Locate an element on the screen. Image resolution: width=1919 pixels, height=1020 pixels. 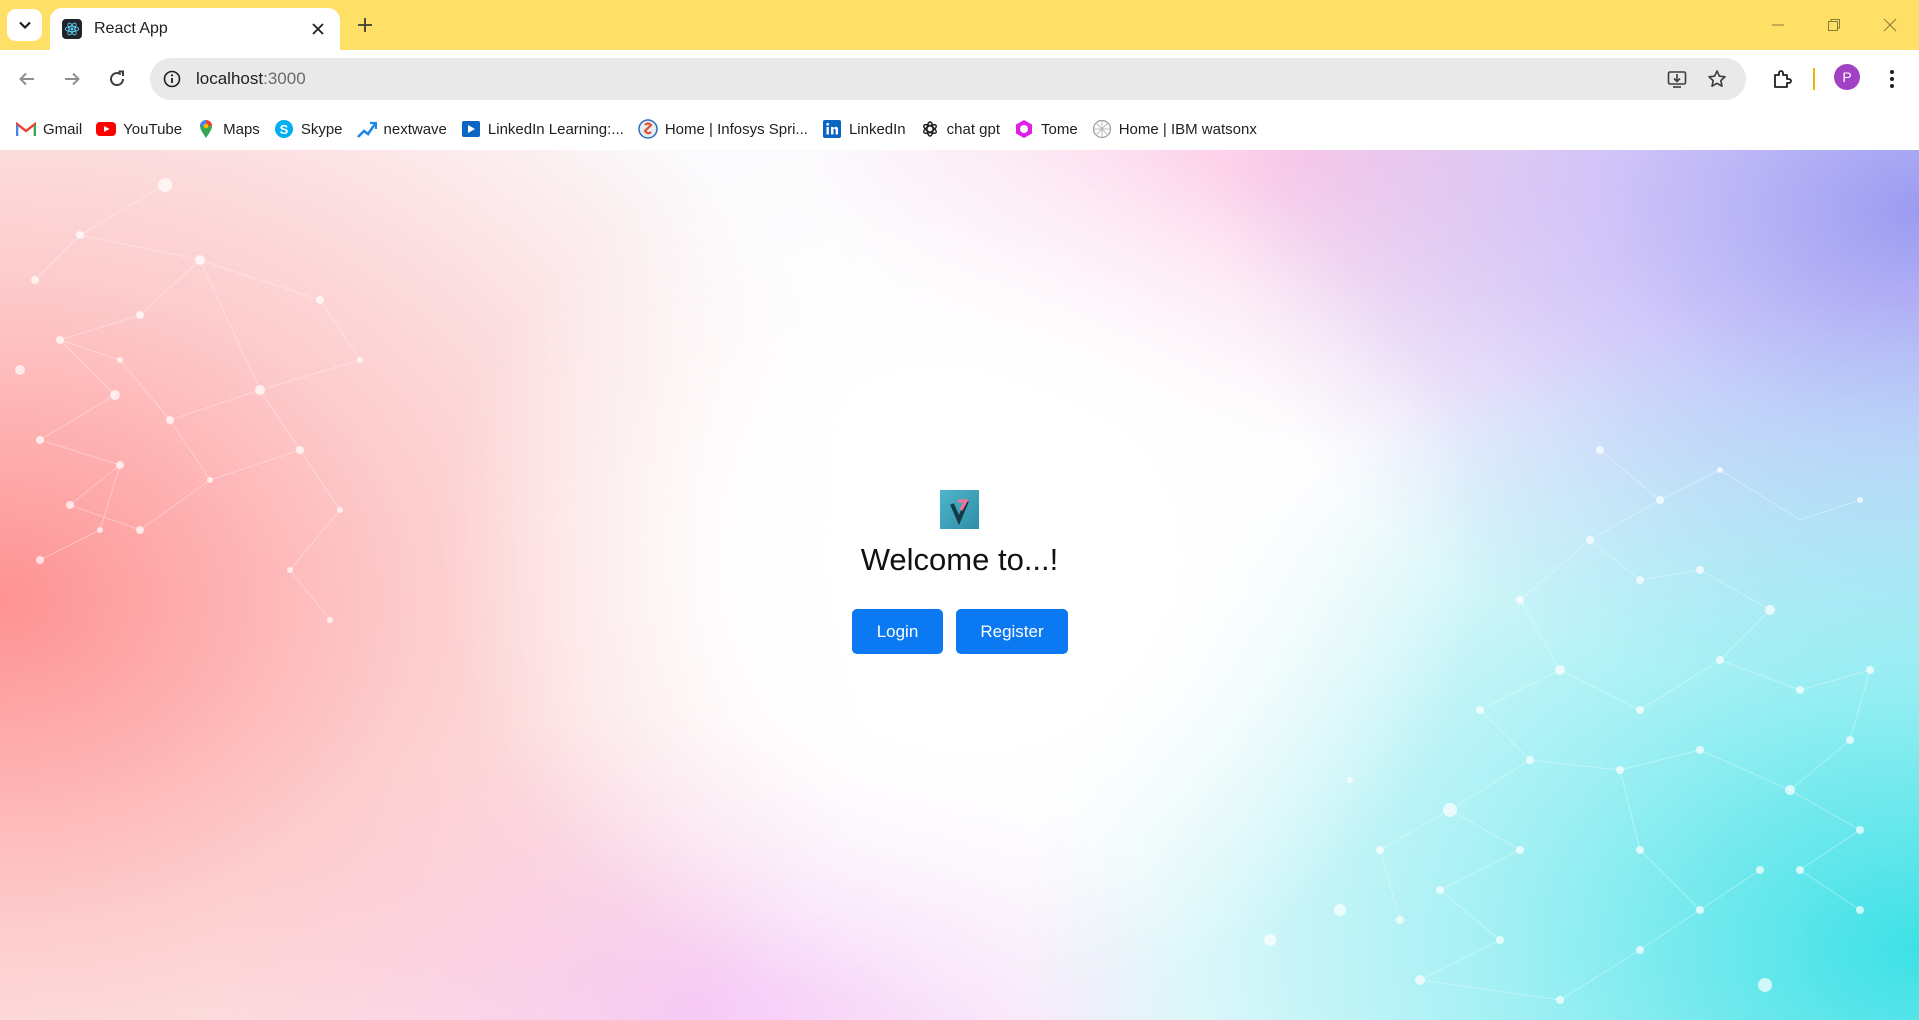
minimize-icon is located at coordinates (1778, 25).